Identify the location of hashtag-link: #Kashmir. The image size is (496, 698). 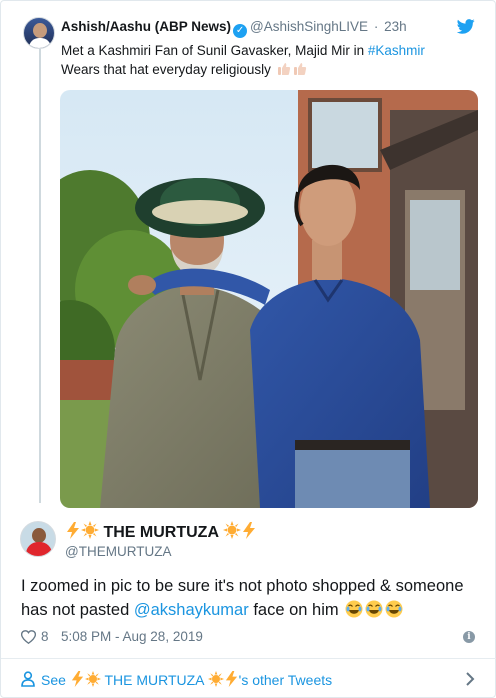
(396, 50).